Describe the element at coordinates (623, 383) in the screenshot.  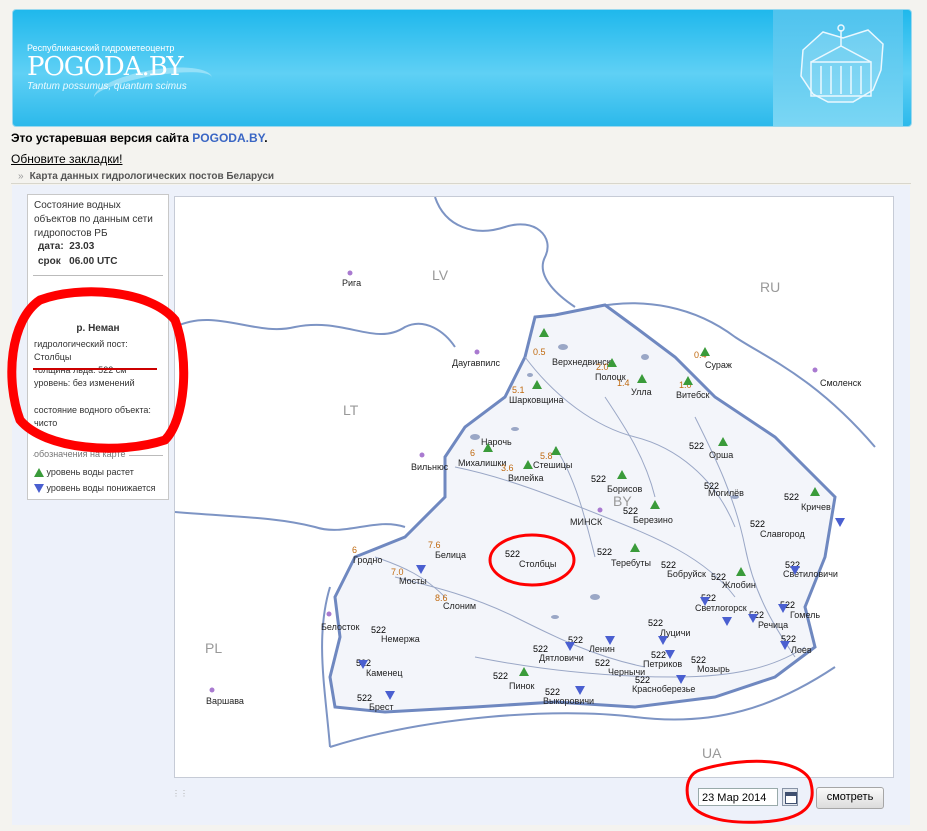
I see `station-value: 1.4` at that location.